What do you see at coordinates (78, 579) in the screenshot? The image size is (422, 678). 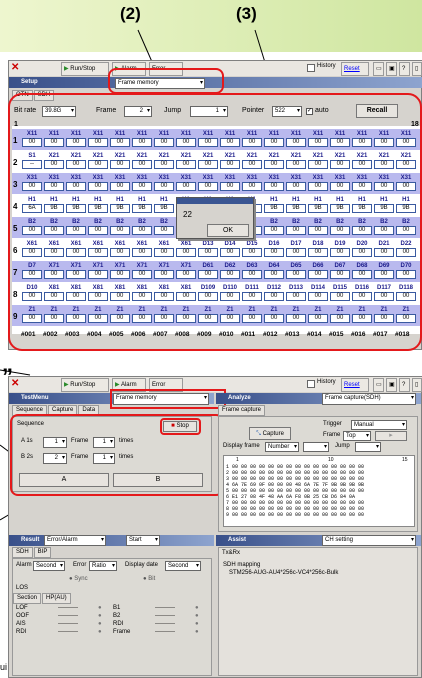 I see `sync-indicator: ● Sync` at bounding box center [78, 579].